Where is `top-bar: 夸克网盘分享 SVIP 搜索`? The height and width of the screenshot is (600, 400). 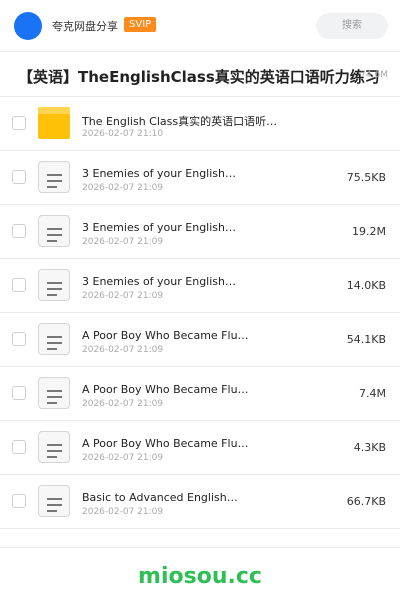 top-bar: 夸克网盘分享 SVIP 搜索 is located at coordinates (200, 26).